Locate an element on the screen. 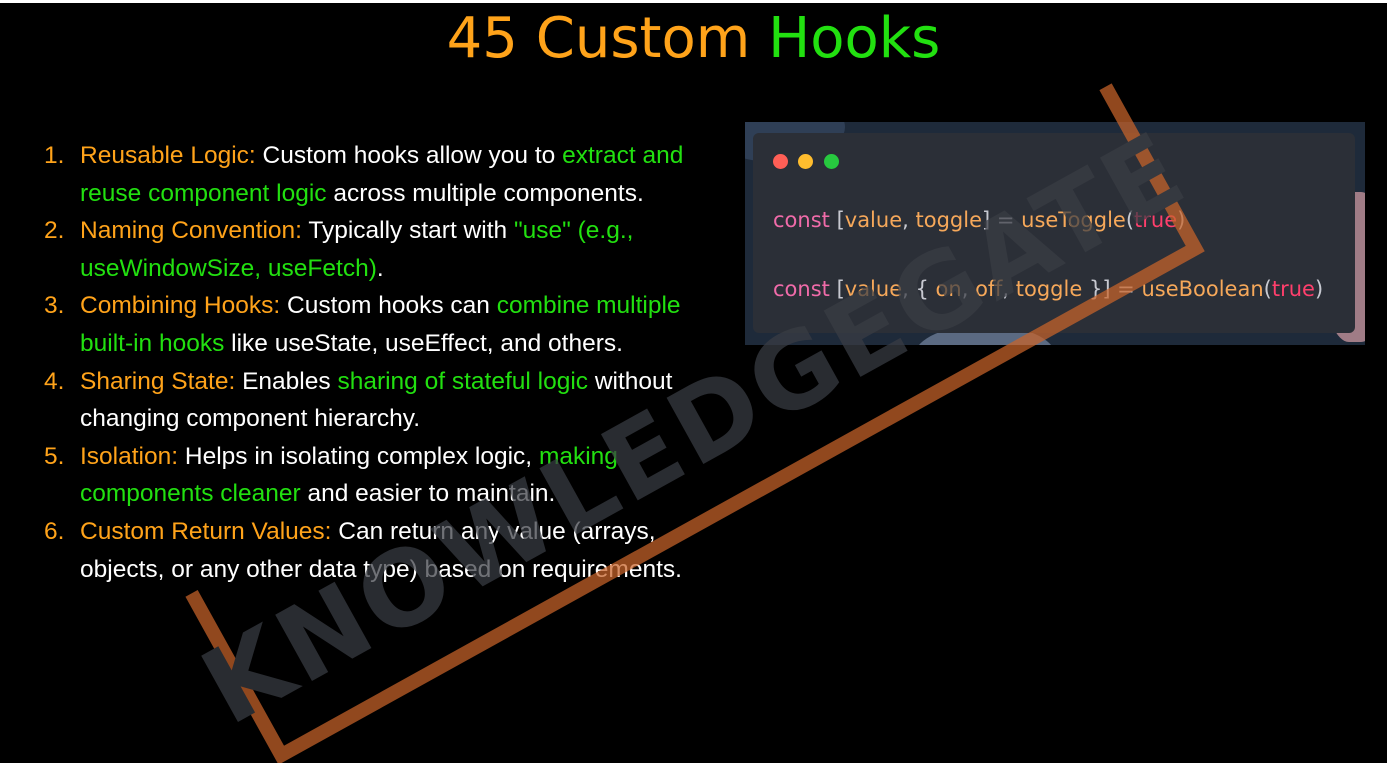 The height and width of the screenshot is (763, 1387). title-word-custom: Custom is located at coordinates (643, 38).